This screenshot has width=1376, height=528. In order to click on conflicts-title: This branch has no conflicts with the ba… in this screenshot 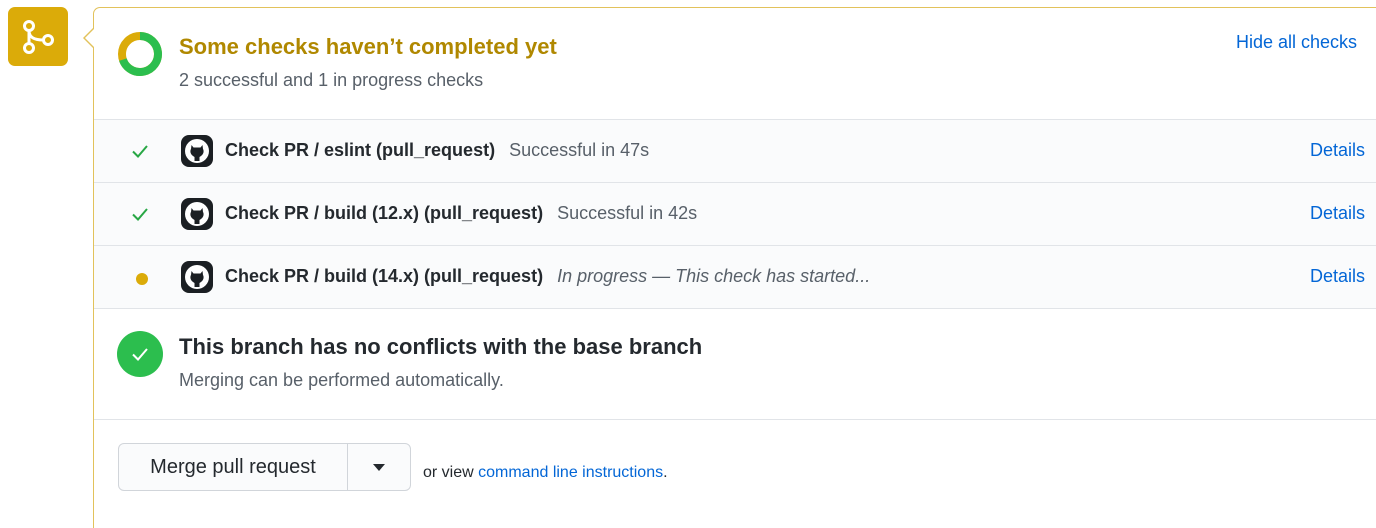, I will do `click(441, 346)`.